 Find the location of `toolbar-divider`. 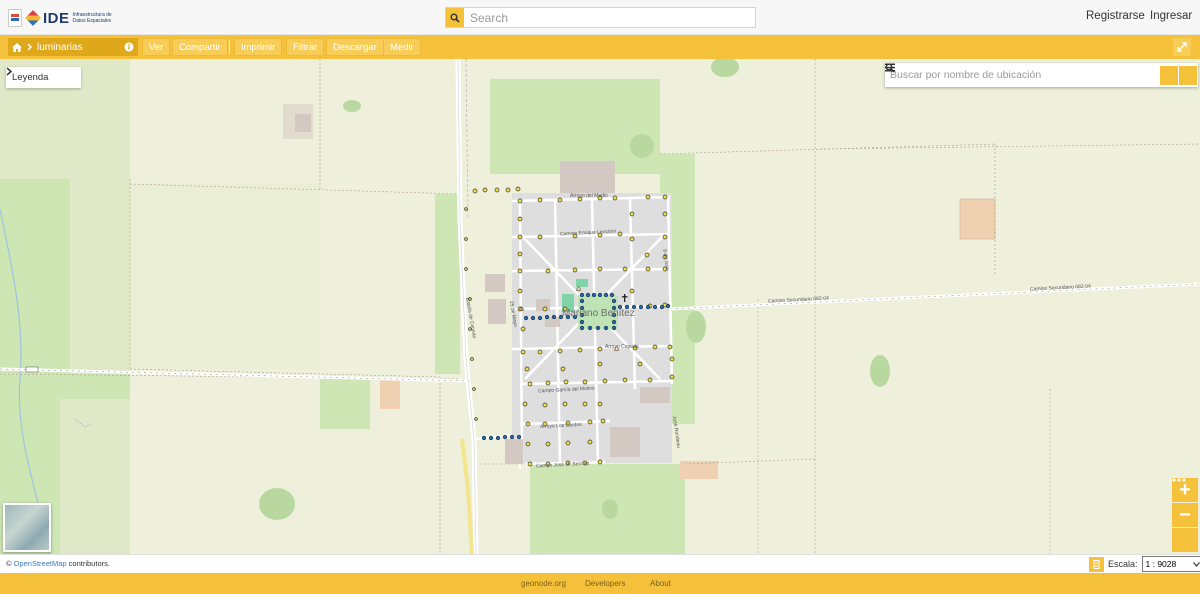

toolbar-divider is located at coordinates (229, 47).